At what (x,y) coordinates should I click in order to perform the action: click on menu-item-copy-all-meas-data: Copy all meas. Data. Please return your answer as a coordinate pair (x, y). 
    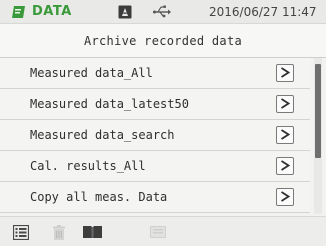
    Looking at the image, I should click on (155, 197).